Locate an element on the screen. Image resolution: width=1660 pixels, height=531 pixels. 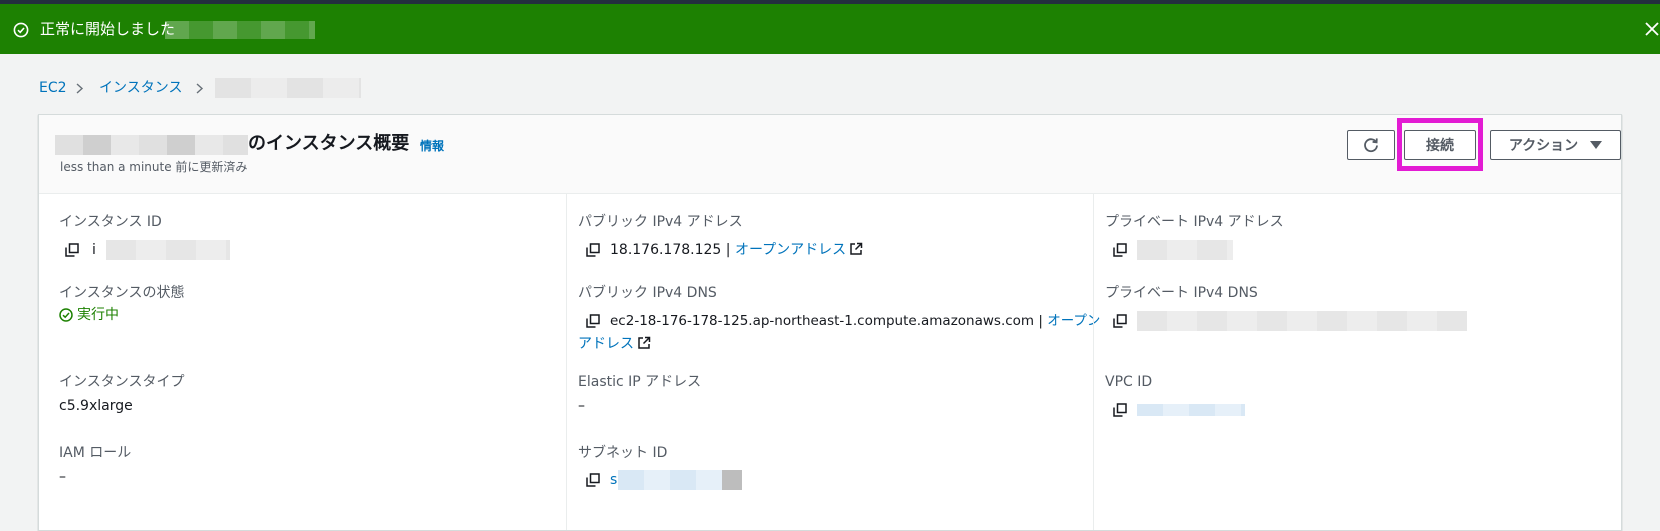
iam-role-label: IAM ロール is located at coordinates (95, 453).